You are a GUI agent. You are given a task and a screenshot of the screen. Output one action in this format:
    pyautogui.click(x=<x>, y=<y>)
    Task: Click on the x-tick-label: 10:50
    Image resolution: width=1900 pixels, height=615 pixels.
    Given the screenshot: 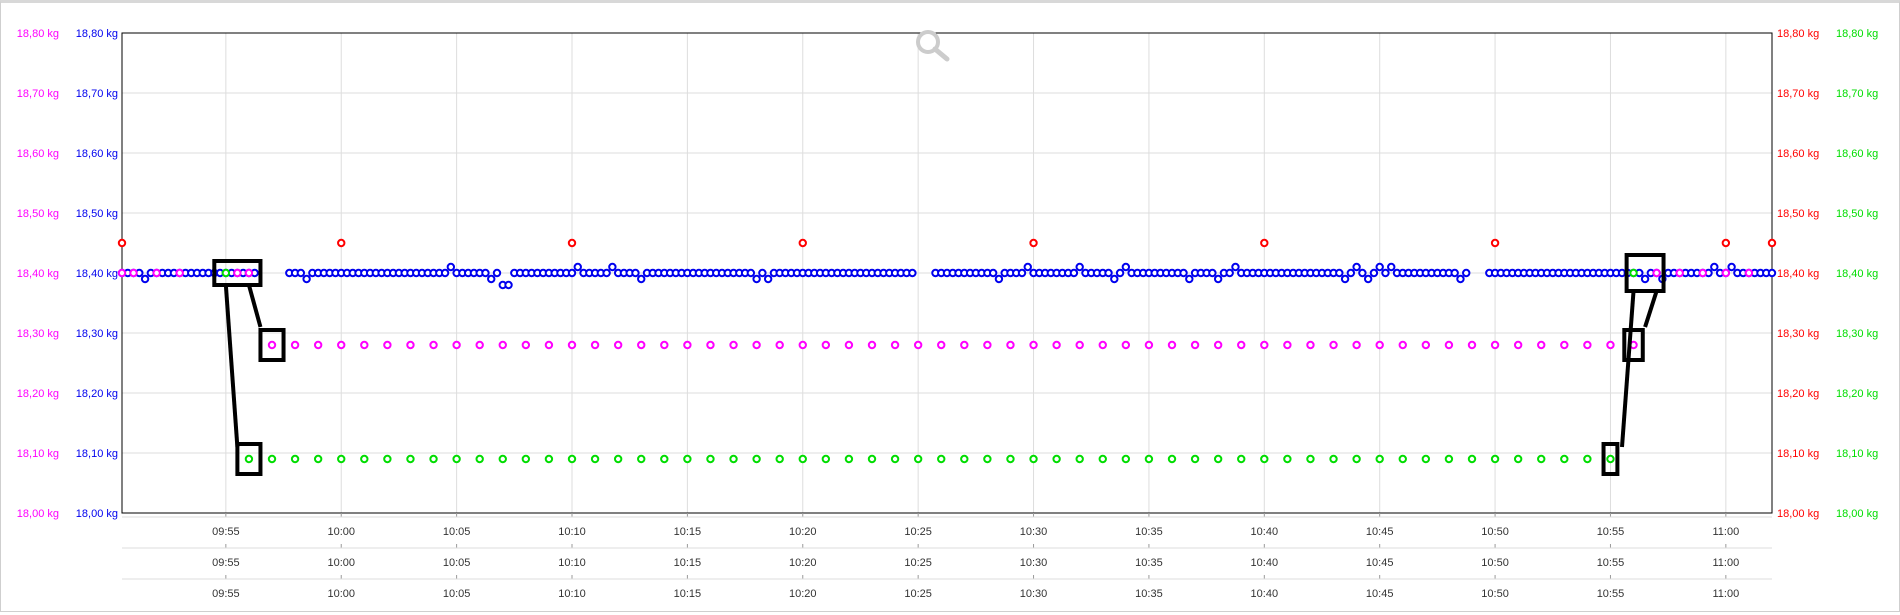 What is the action you would take?
    pyautogui.click(x=1495, y=532)
    